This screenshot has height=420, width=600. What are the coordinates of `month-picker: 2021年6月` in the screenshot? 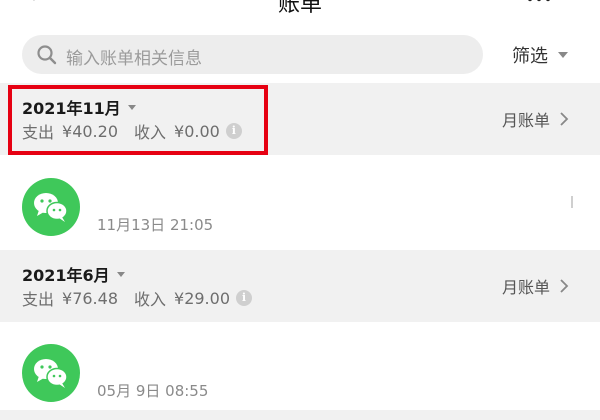 It's located at (73, 274).